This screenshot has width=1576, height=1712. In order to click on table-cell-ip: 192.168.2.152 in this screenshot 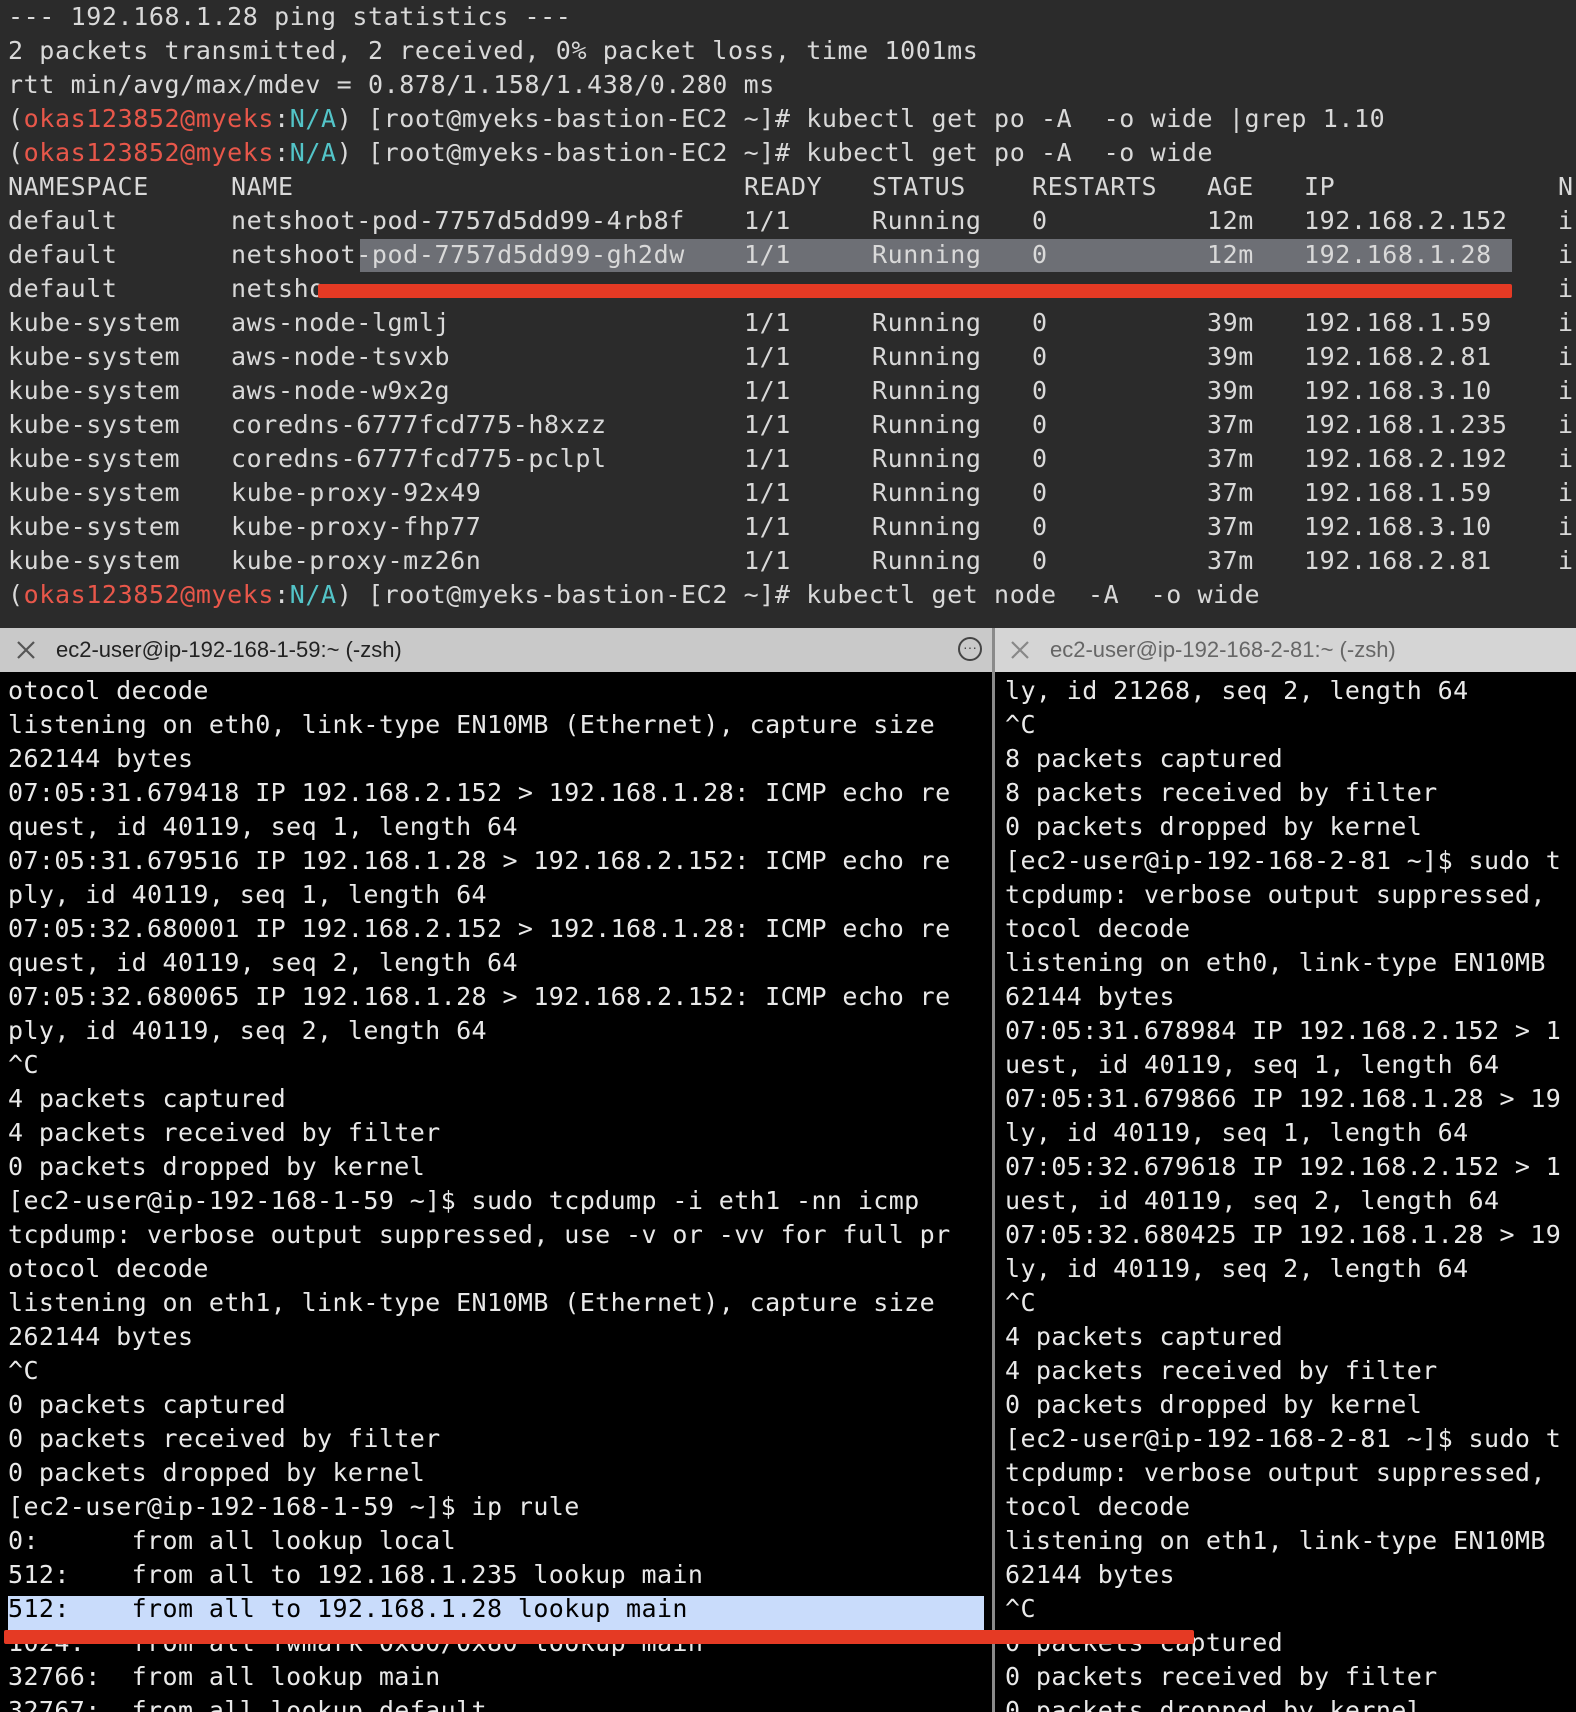, I will do `click(1406, 220)`.